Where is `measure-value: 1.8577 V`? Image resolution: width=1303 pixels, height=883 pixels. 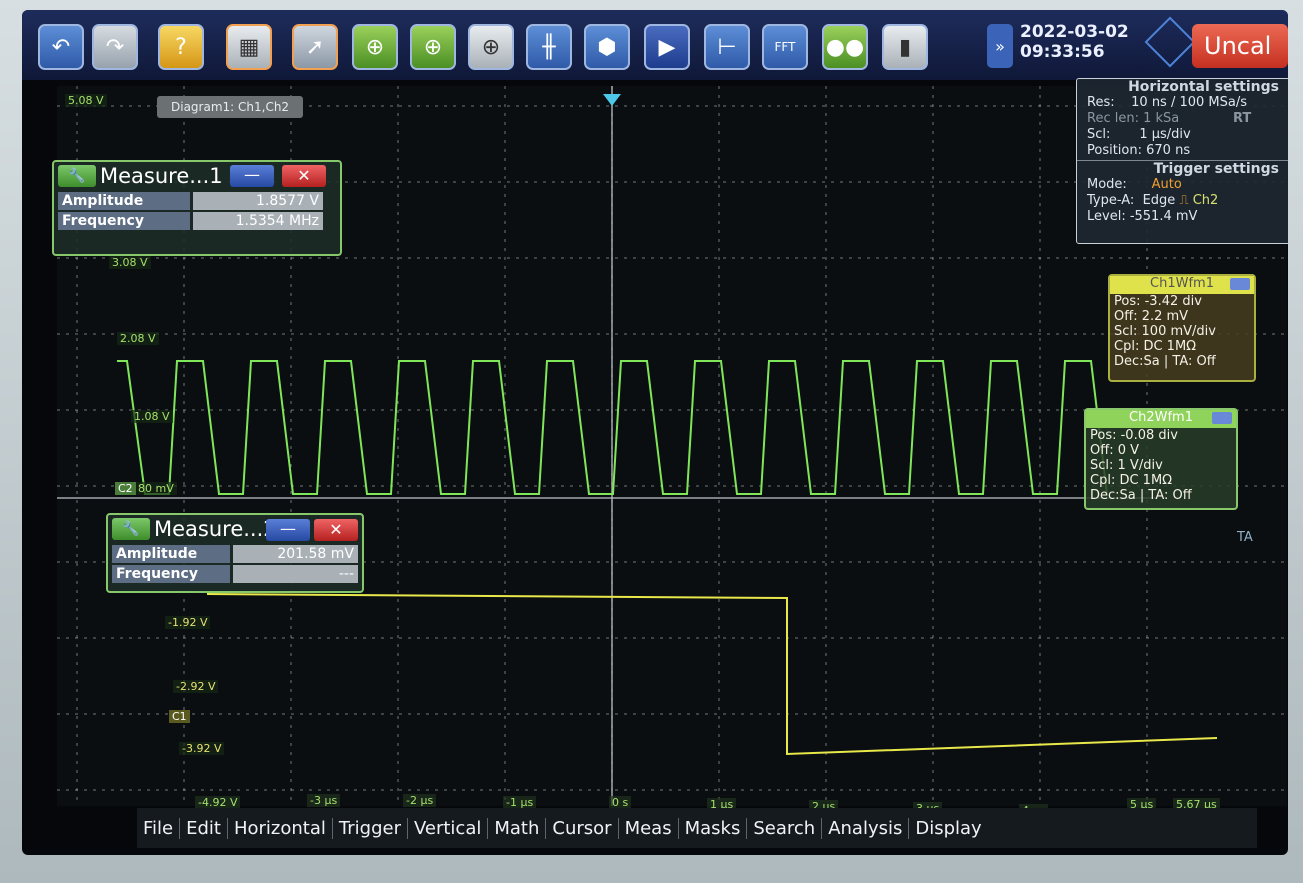
measure-value: 1.8577 V is located at coordinates (258, 201).